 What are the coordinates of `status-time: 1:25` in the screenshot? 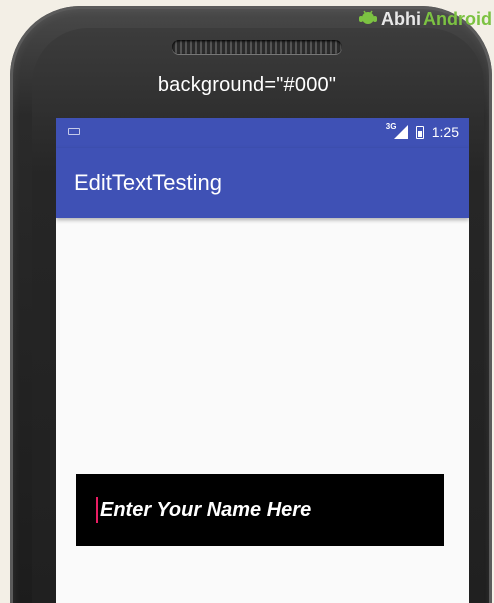 It's located at (445, 132).